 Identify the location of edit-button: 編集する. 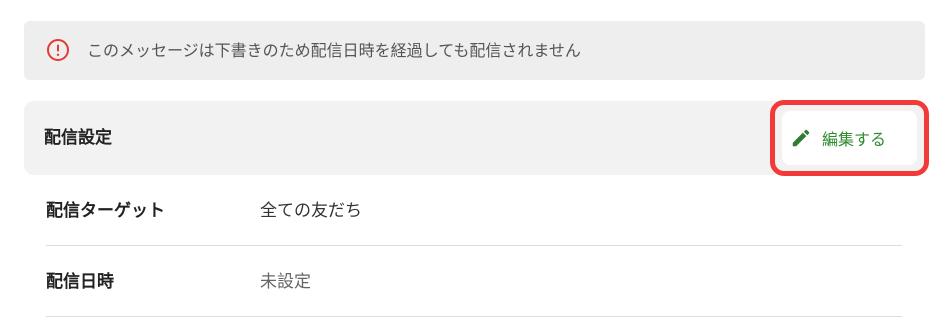
(849, 138).